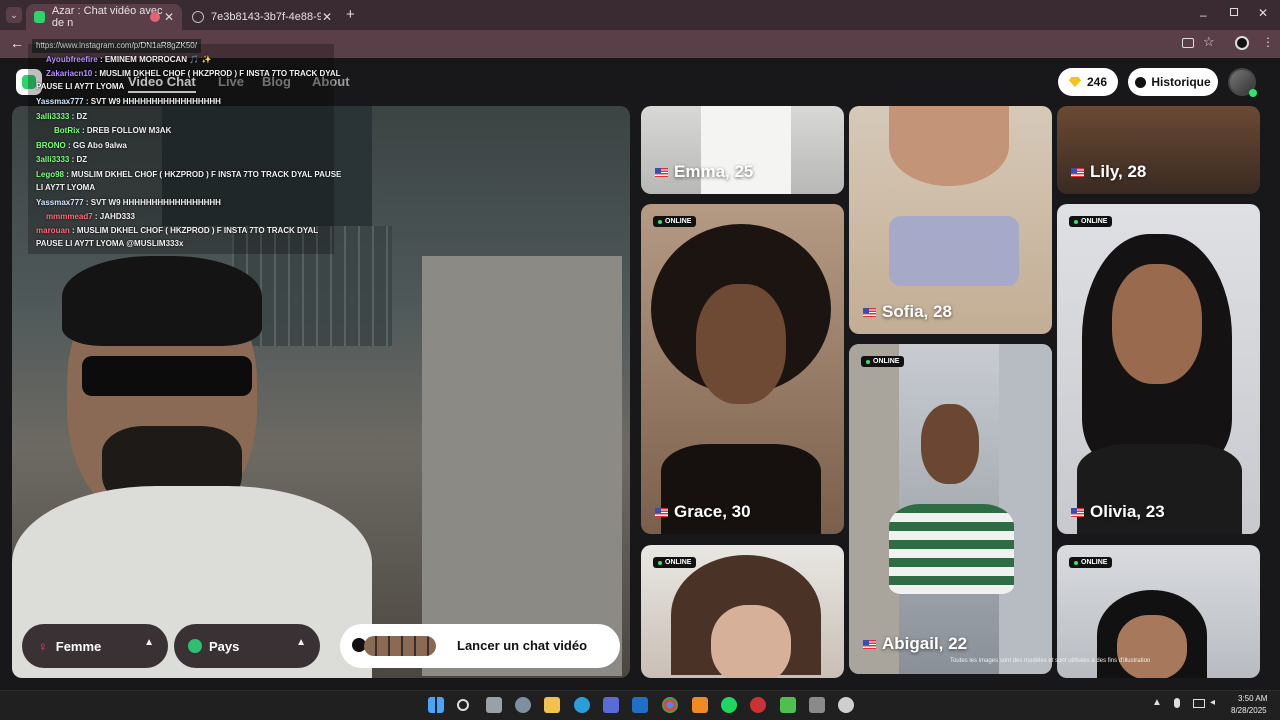  I want to click on chat-line: BotRix : DREB FOLLOW M3AK, so click(112, 131).